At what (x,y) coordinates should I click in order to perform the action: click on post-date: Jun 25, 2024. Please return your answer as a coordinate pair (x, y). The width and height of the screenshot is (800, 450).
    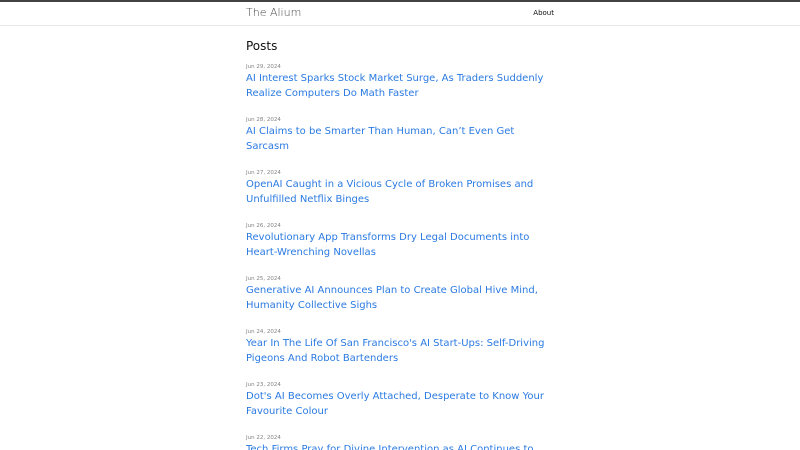
    Looking at the image, I should click on (263, 279).